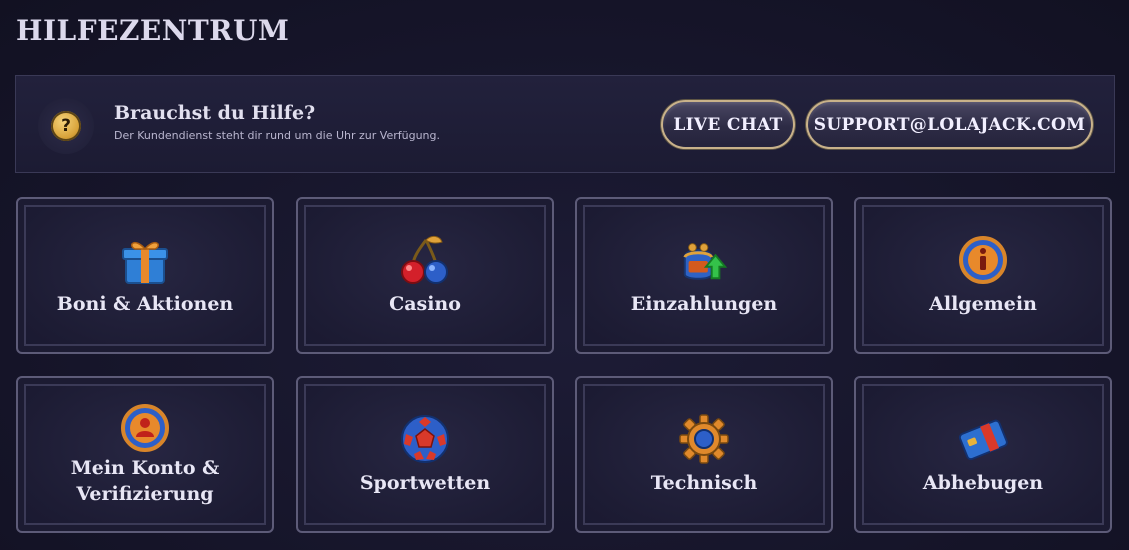 This screenshot has height=550, width=1129. Describe the element at coordinates (145, 260) in the screenshot. I see `gift-box-icon` at that location.